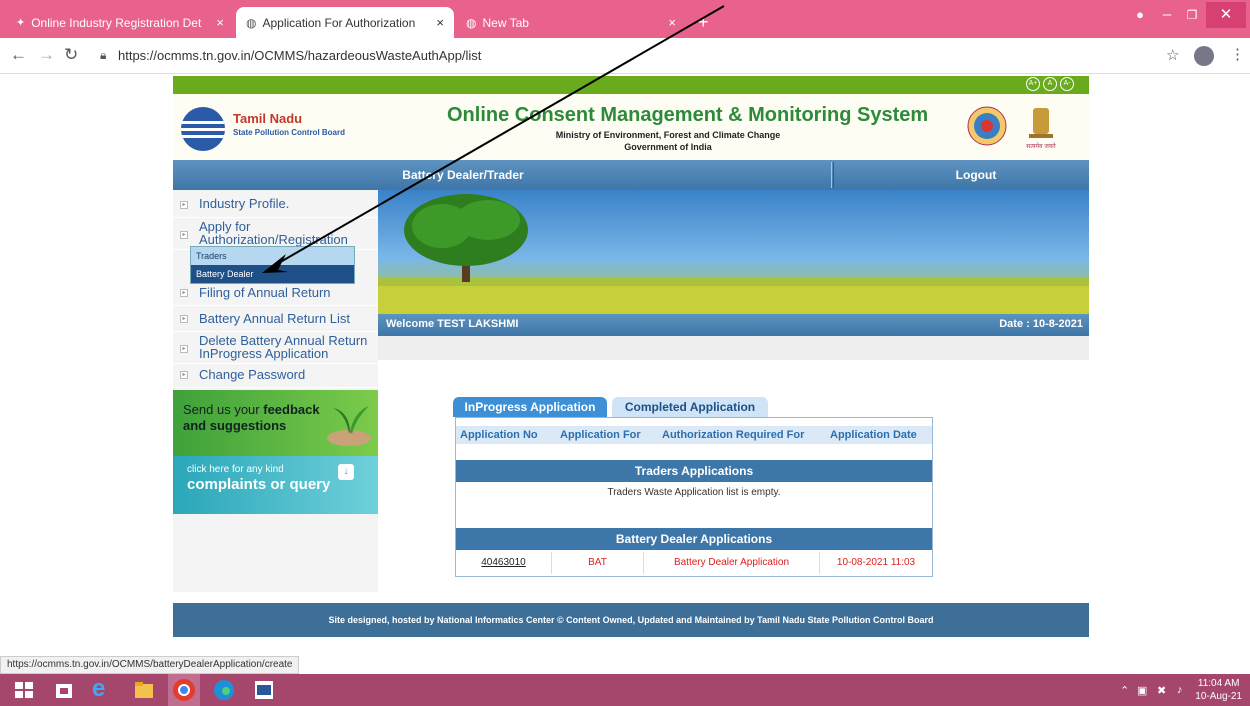 This screenshot has width=1250, height=706. Describe the element at coordinates (1167, 15) in the screenshot. I see `minimize-icon: –` at that location.